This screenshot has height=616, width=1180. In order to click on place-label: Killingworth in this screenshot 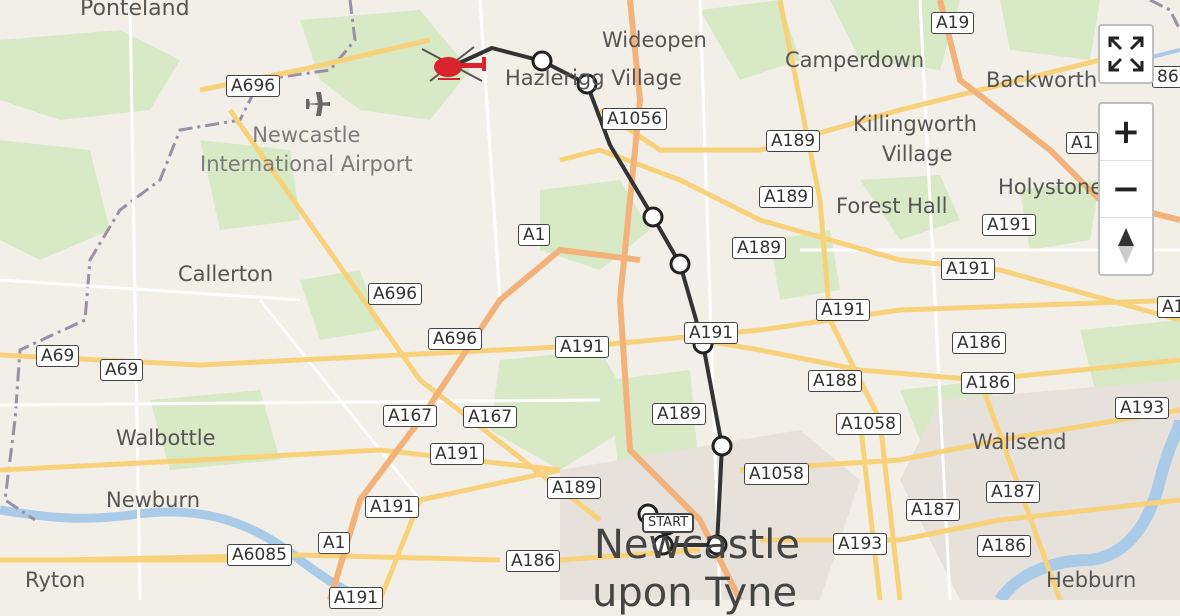, I will do `click(915, 124)`.